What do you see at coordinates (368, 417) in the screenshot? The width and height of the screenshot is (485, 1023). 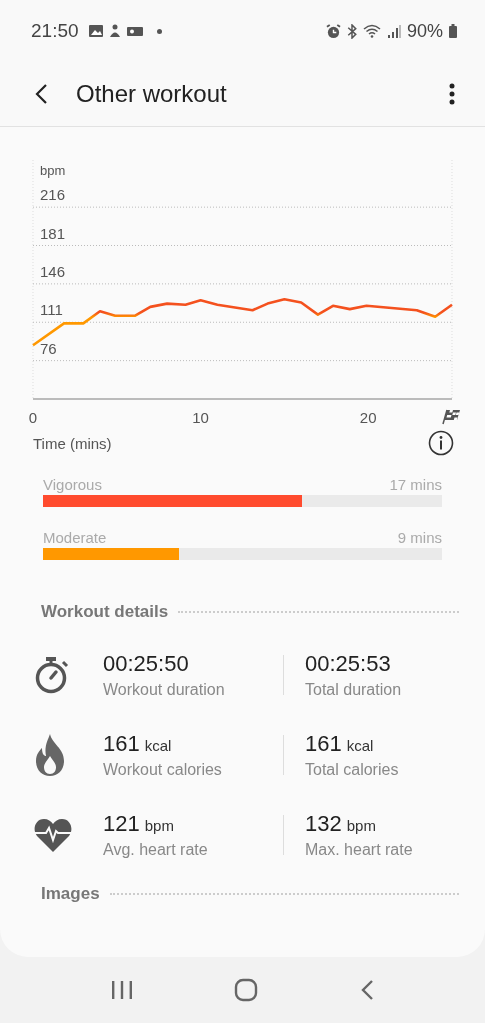 I see `x-tick-label: 20` at bounding box center [368, 417].